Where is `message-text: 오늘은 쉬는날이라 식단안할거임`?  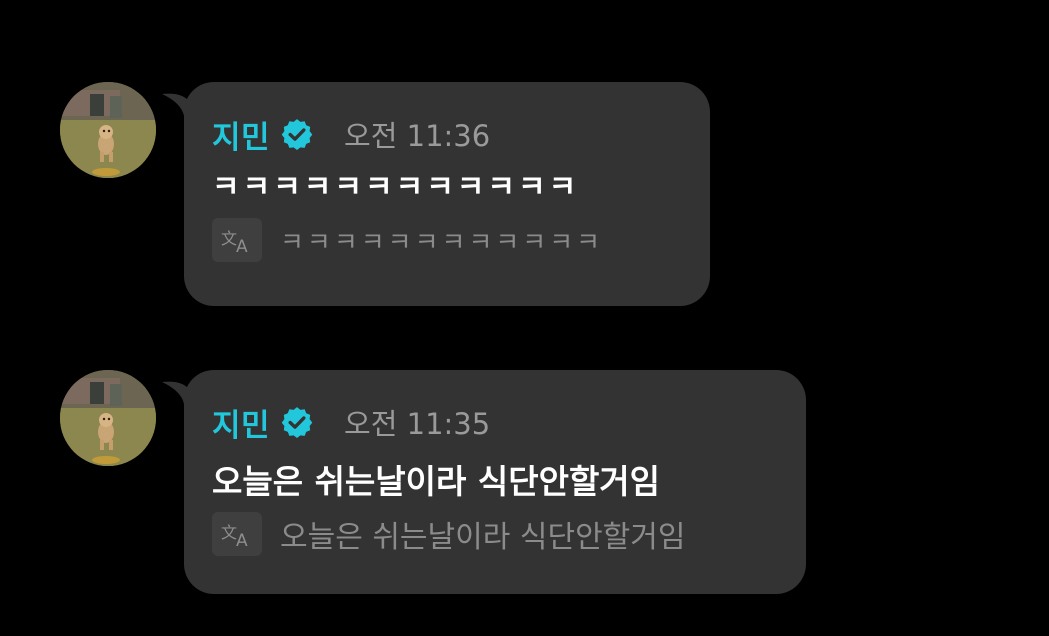
message-text: 오늘은 쉬는날이라 식단안할거임 is located at coordinates (436, 481).